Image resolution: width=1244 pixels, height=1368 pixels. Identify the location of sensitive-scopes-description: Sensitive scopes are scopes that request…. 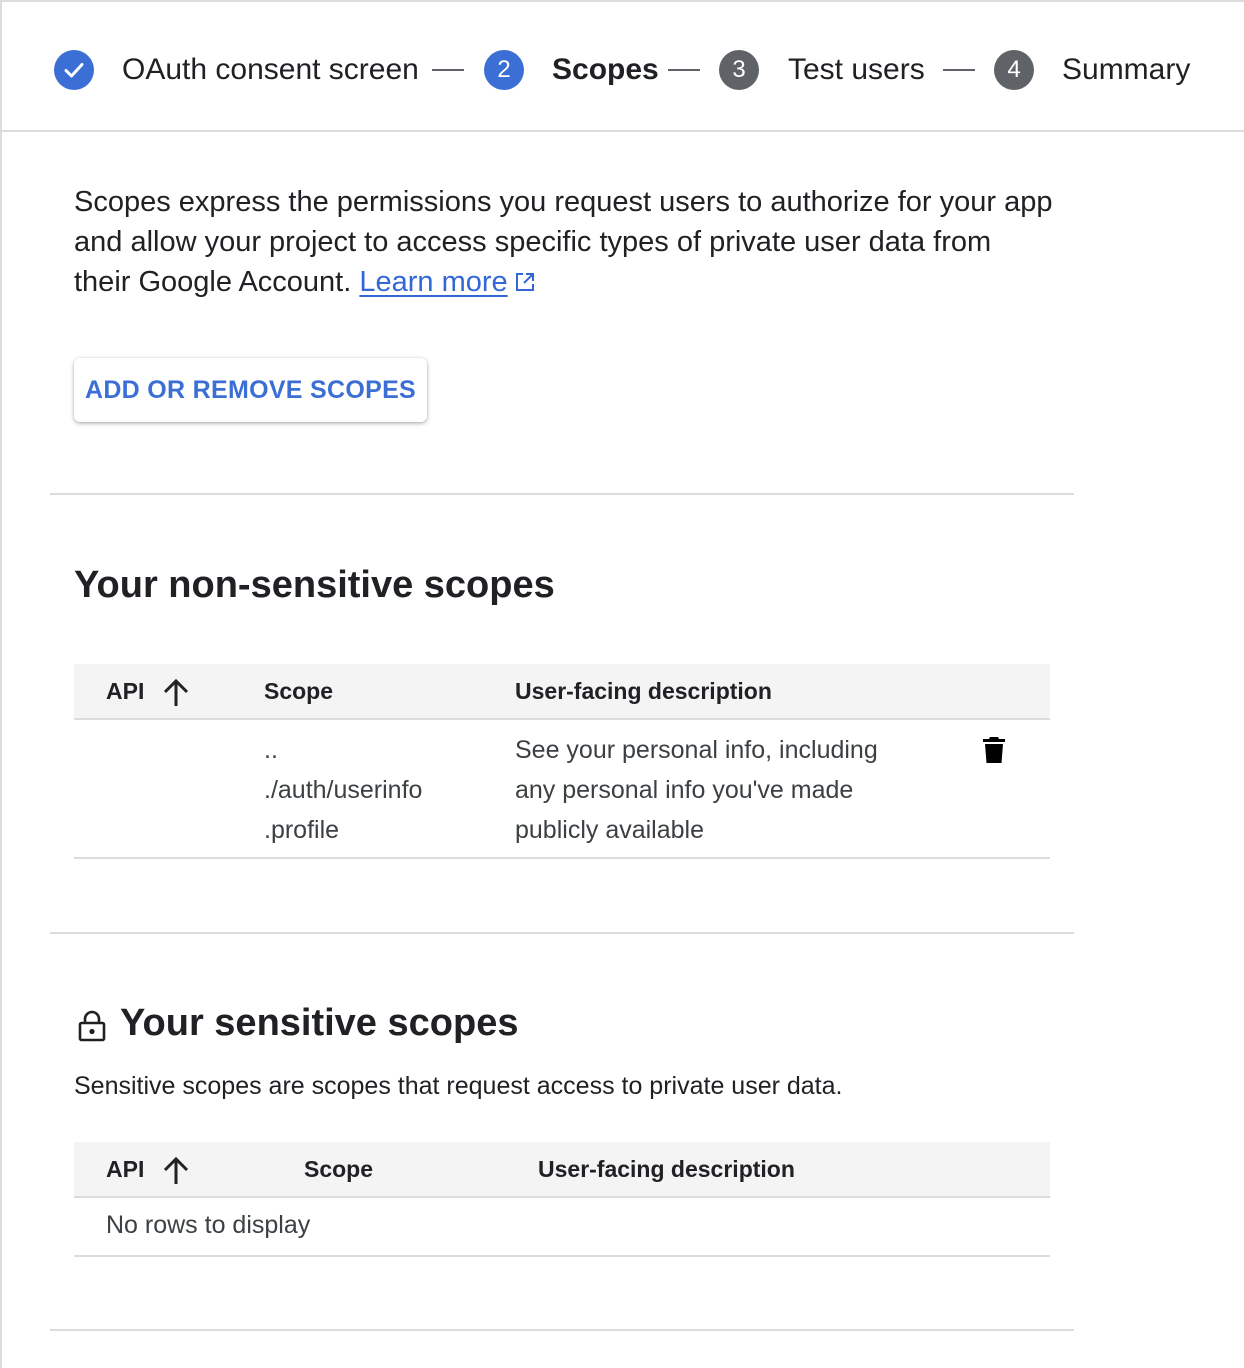
(458, 1086).